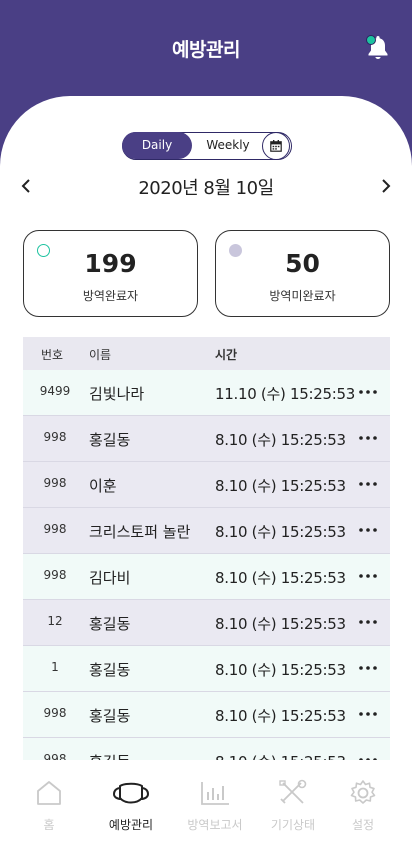  Describe the element at coordinates (55, 667) in the screenshot. I see `row-number: 1` at that location.